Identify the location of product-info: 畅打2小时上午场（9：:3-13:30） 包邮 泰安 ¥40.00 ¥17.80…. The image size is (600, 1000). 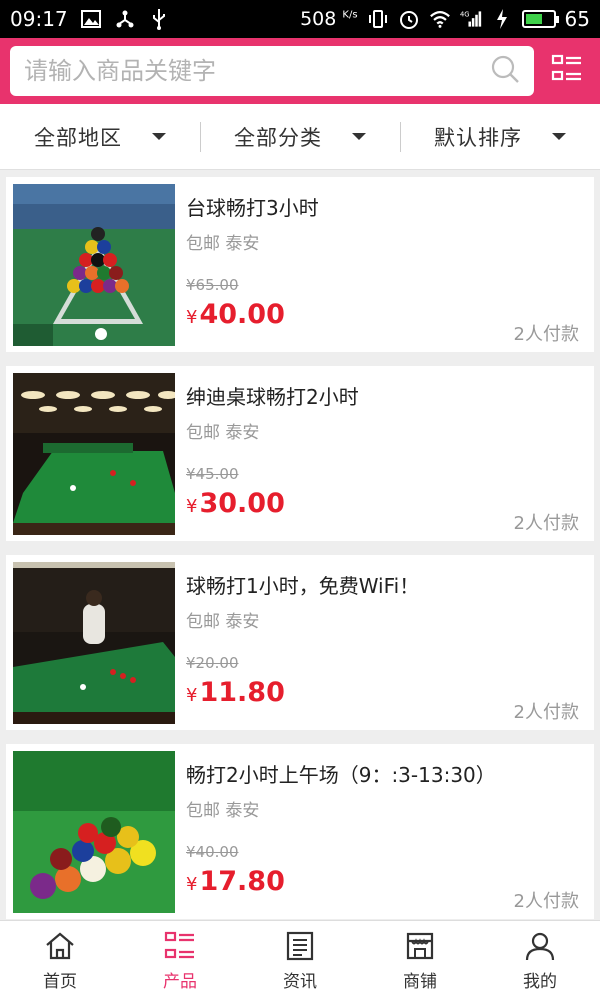
(384, 835).